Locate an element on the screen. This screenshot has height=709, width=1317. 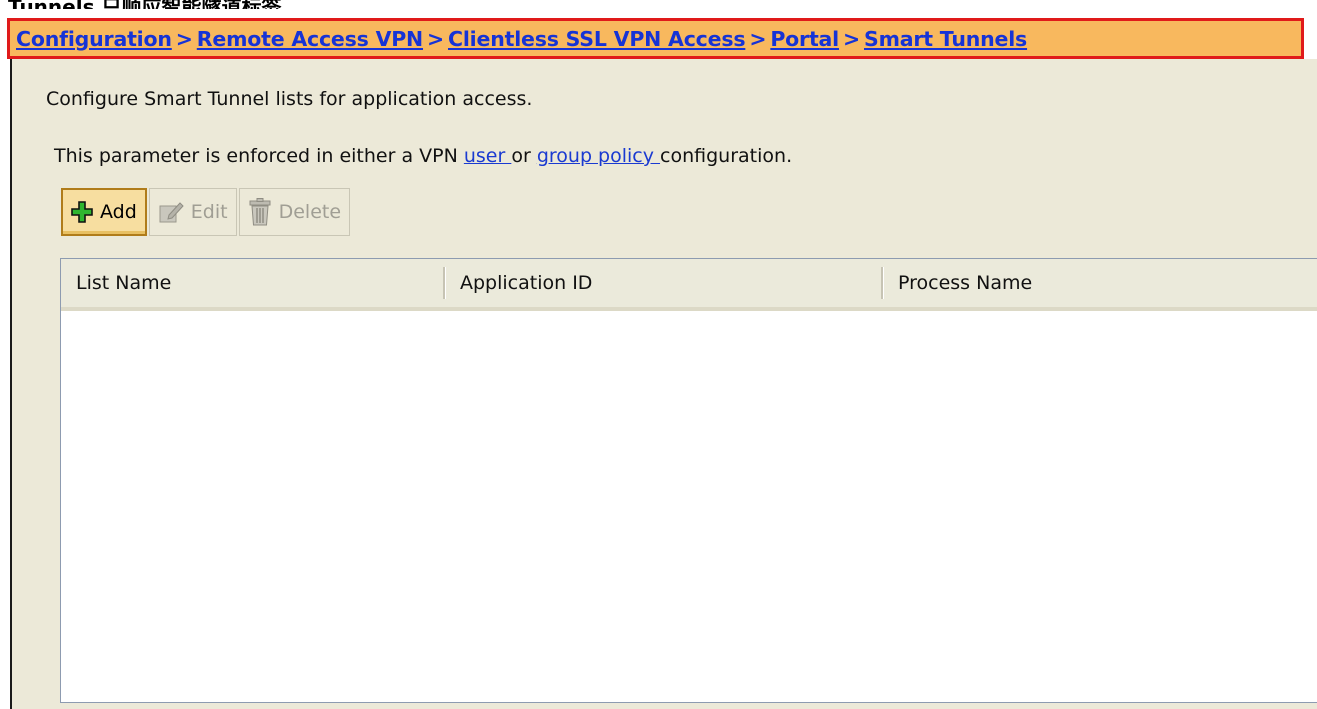
breadcrumb-clientless-ssl-vpn-access: Clientless SSL VPN Access is located at coordinates (597, 39).